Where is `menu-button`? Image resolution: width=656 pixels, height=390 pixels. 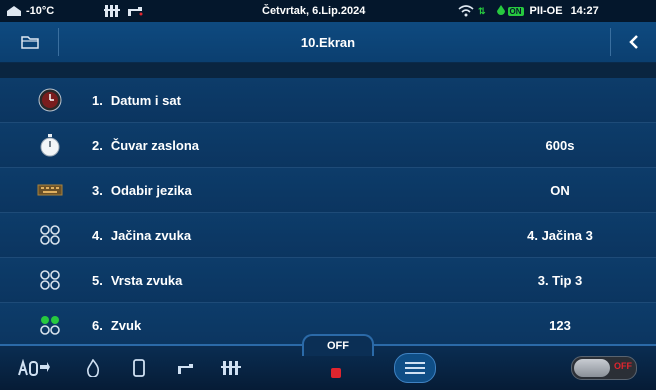 menu-button is located at coordinates (415, 368).